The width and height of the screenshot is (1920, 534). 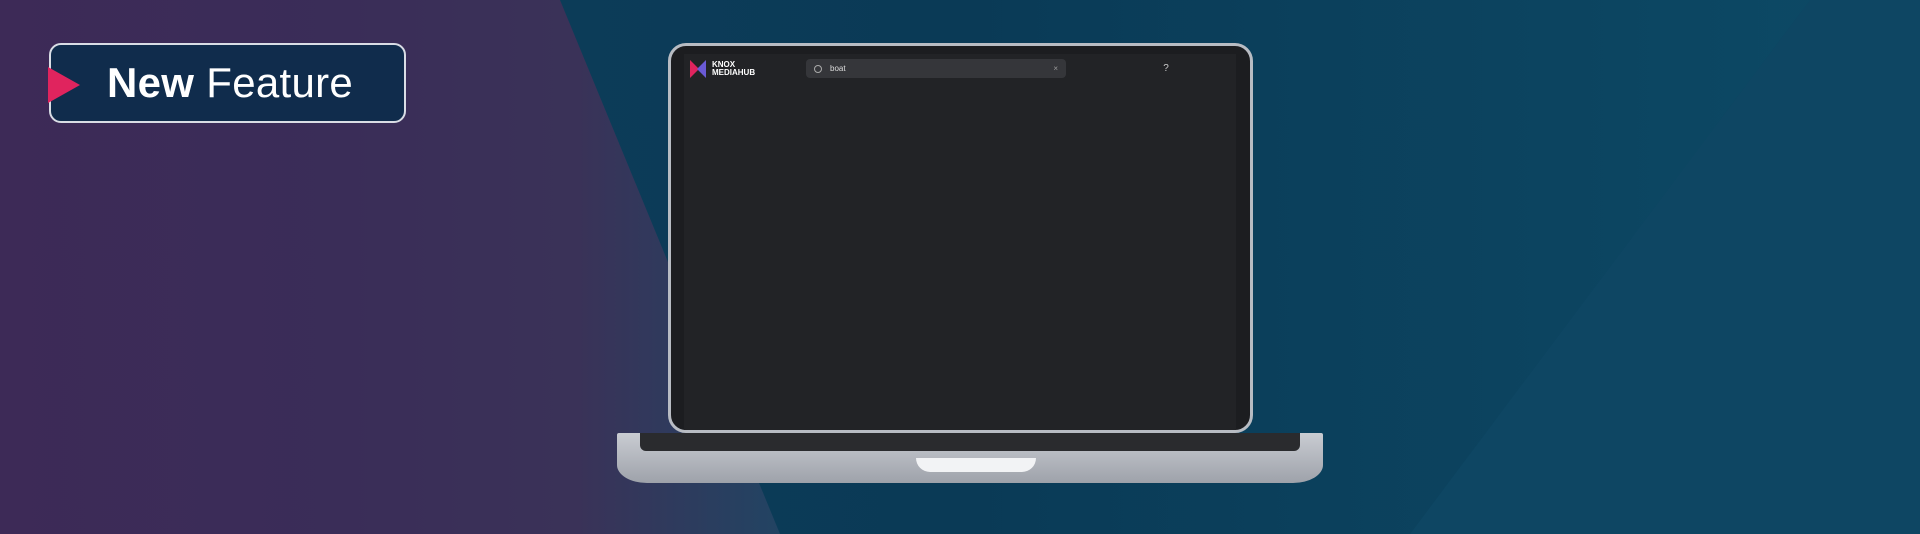 I want to click on clear-search-button: ×, so click(x=1055, y=68).